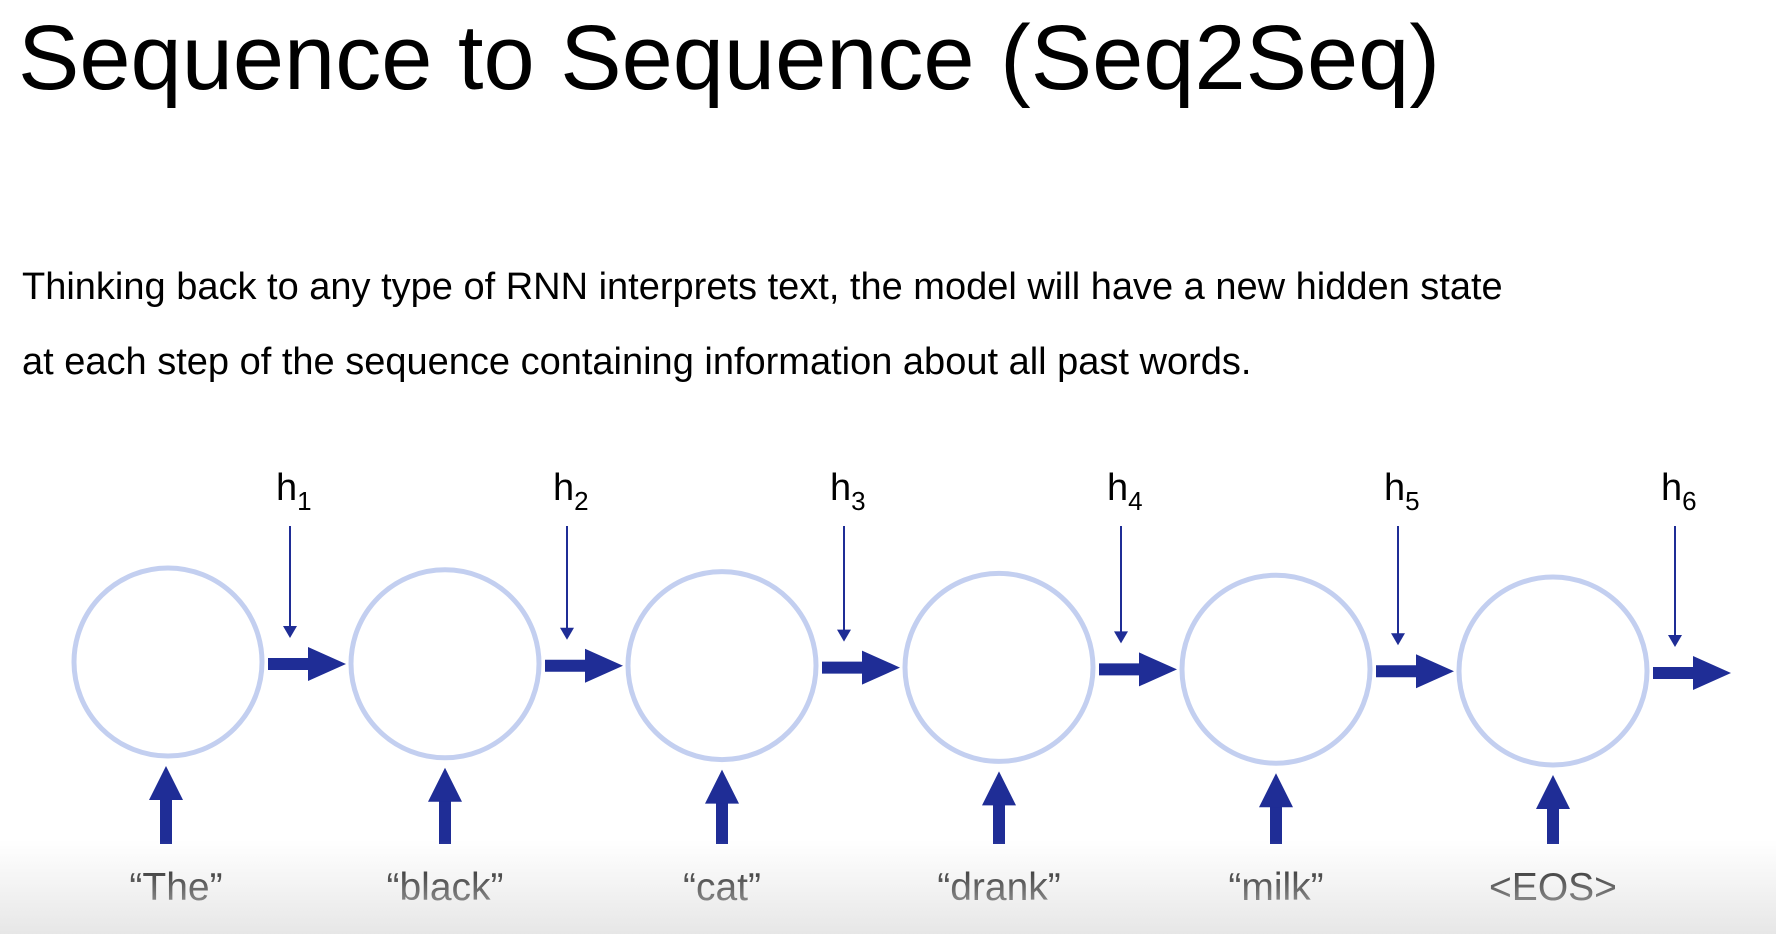 The image size is (1776, 934). I want to click on hidden-state-subscript-3: 3, so click(858, 501).